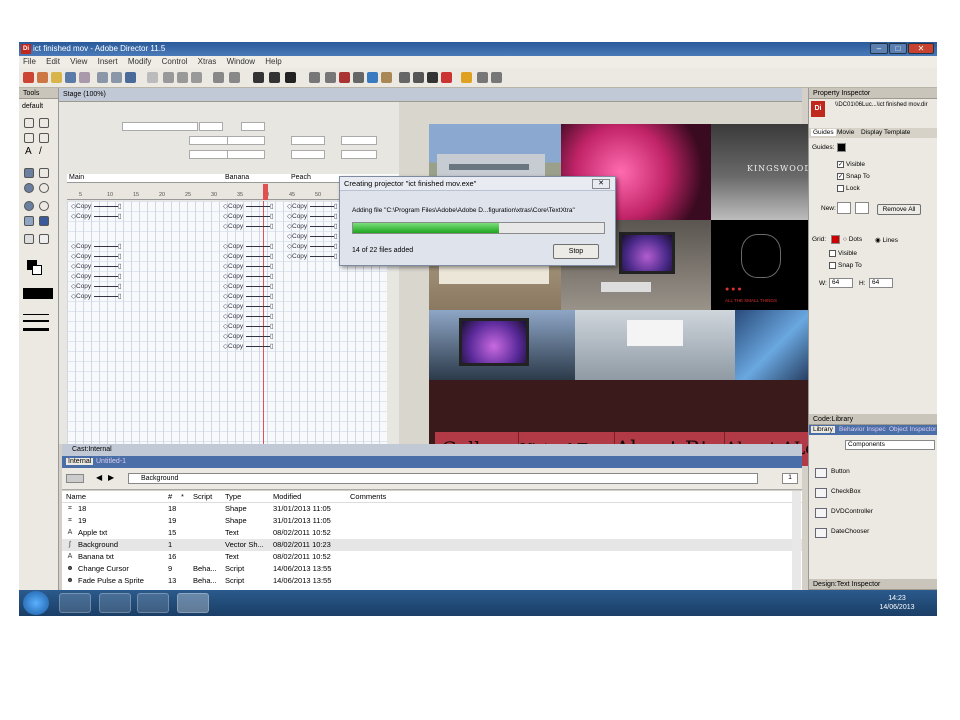 Image resolution: width=960 pixels, height=720 pixels. Describe the element at coordinates (29, 123) in the screenshot. I see `arrow-tool-icon` at that location.